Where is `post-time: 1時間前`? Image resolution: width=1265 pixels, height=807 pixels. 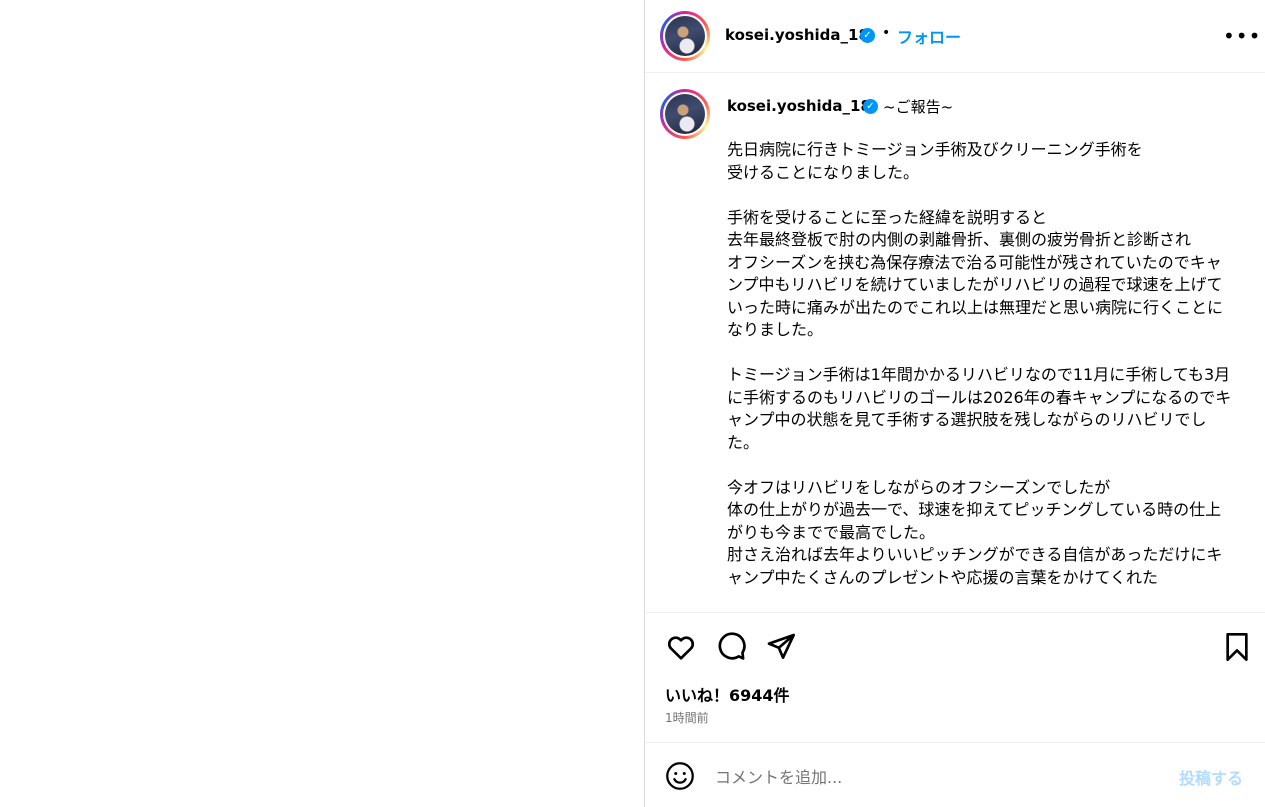
post-time: 1時間前 is located at coordinates (687, 717).